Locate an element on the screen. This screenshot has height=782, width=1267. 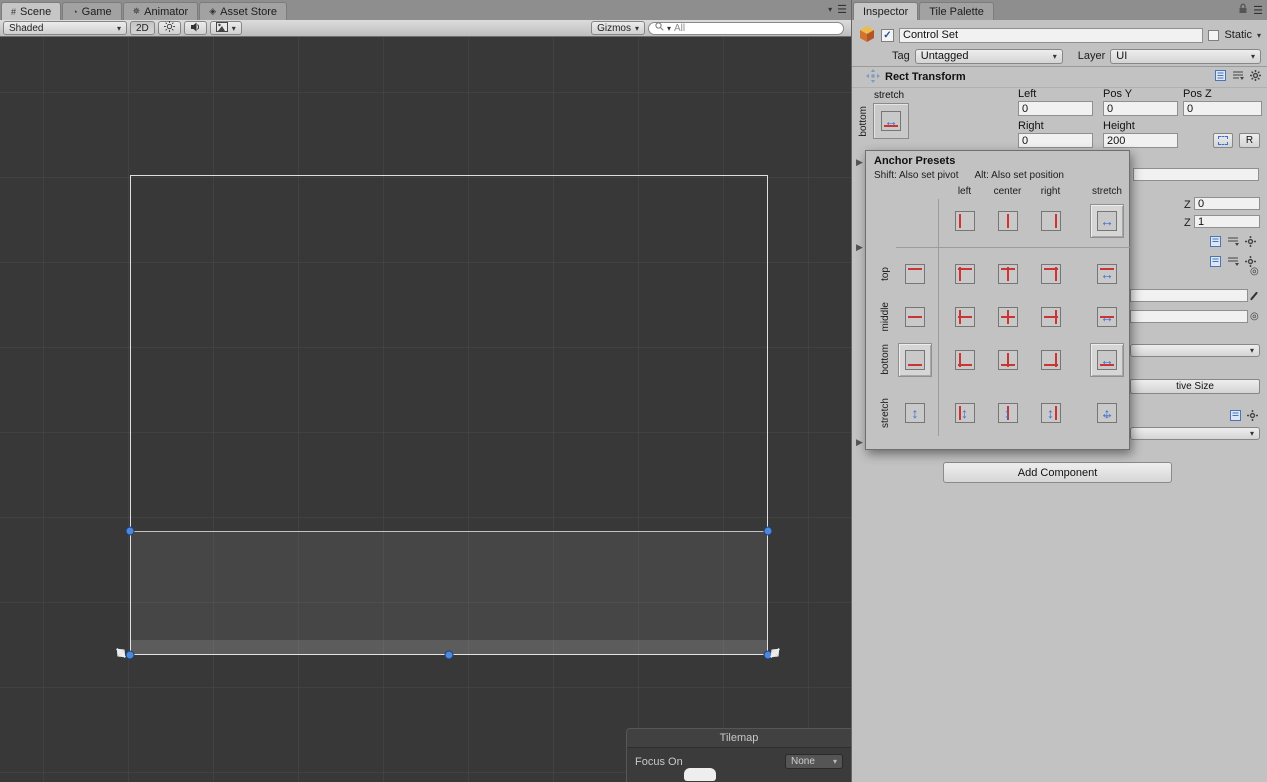
lock-icon is located at coordinates (1243, 10).